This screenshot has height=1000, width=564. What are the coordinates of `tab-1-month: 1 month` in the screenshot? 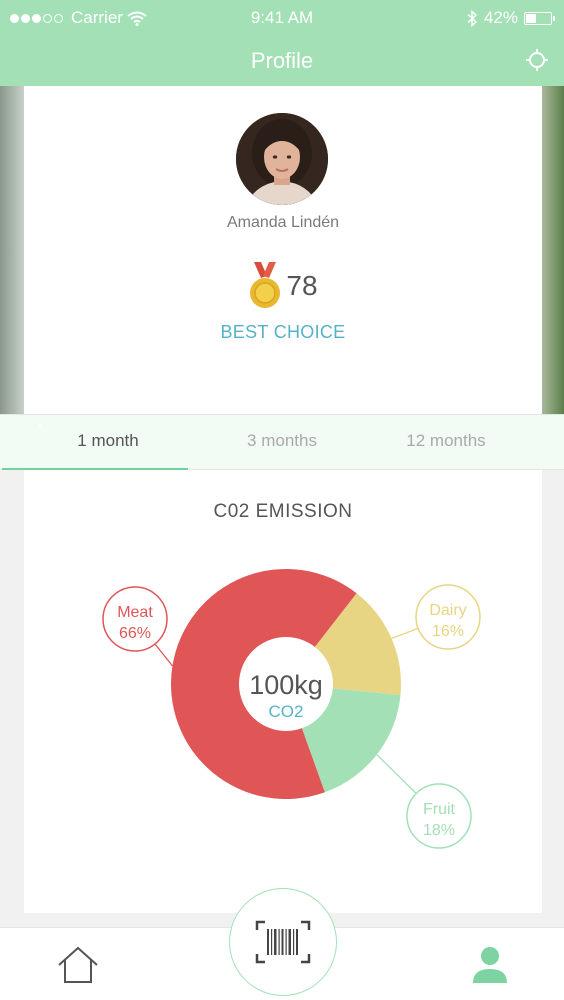 It's located at (108, 442).